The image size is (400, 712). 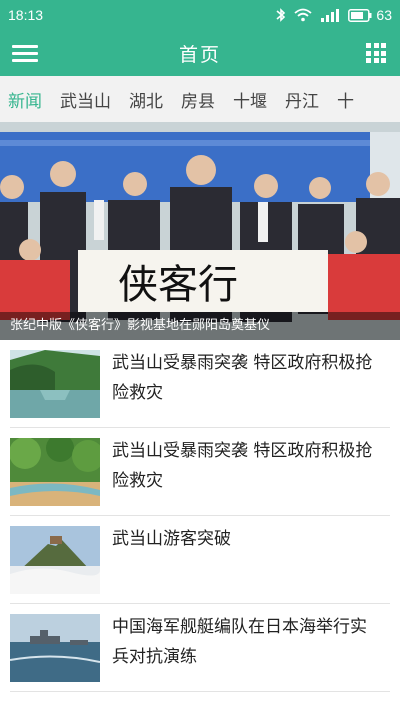 What do you see at coordinates (330, 15) in the screenshot?
I see `signal-icon` at bounding box center [330, 15].